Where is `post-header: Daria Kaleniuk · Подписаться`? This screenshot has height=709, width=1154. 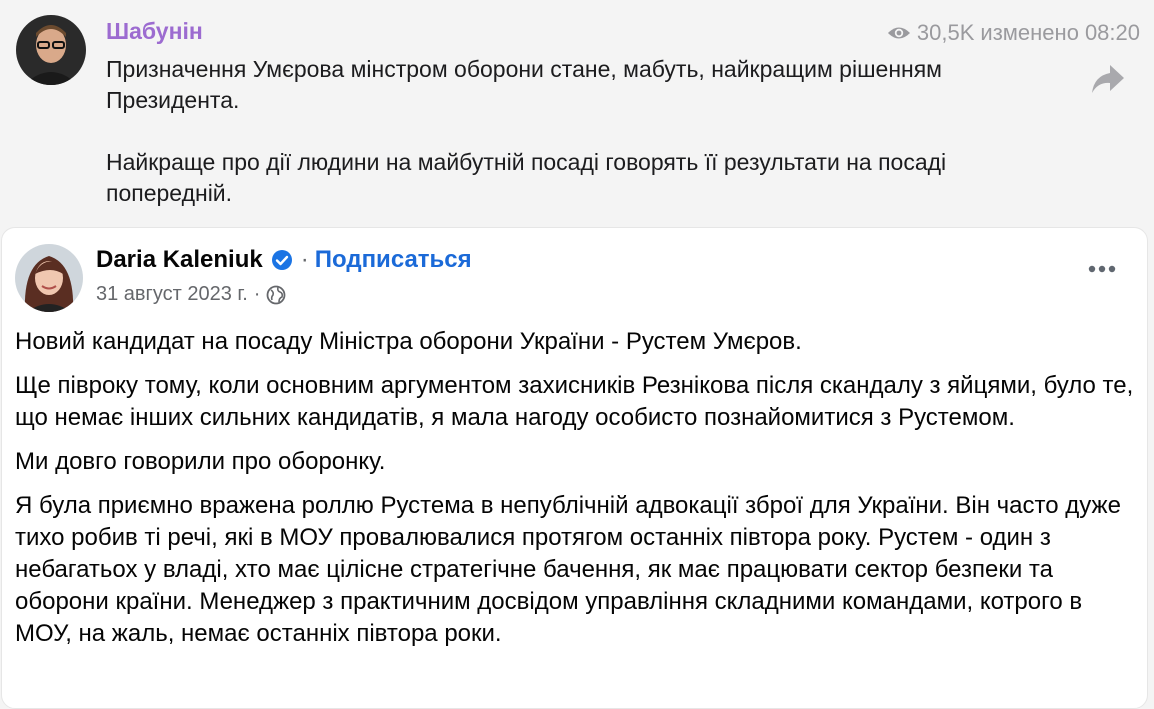 post-header: Daria Kaleniuk · Подписаться is located at coordinates (284, 260).